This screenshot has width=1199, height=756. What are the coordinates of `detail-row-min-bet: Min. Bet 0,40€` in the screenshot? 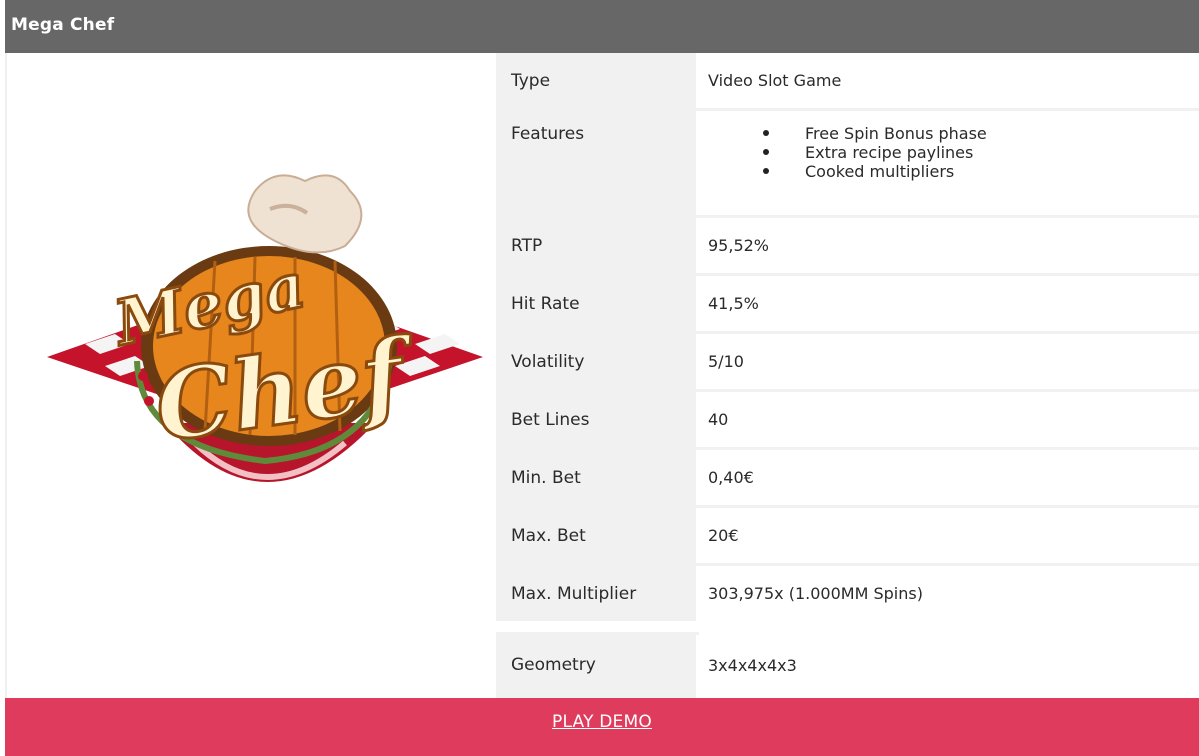 It's located at (847, 477).